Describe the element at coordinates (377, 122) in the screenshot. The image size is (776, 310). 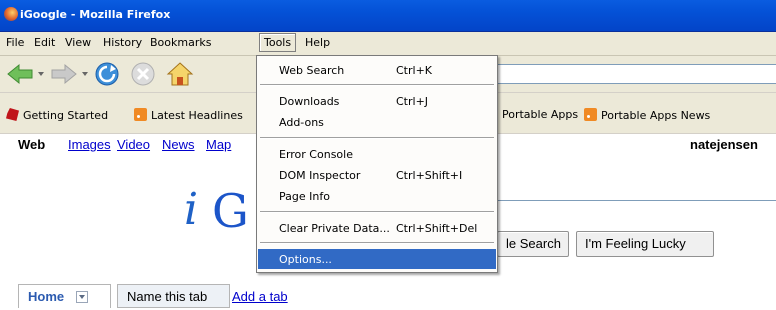
I see `menu-item-add-ons: Add-ons` at that location.